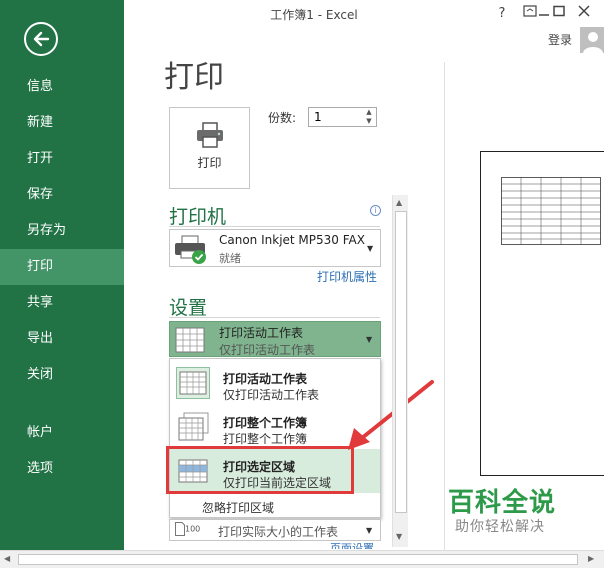 The width and height of the screenshot is (604, 568). Describe the element at coordinates (292, 240) in the screenshot. I see `printer-name: Canon Inkjet MP530 FAX` at that location.